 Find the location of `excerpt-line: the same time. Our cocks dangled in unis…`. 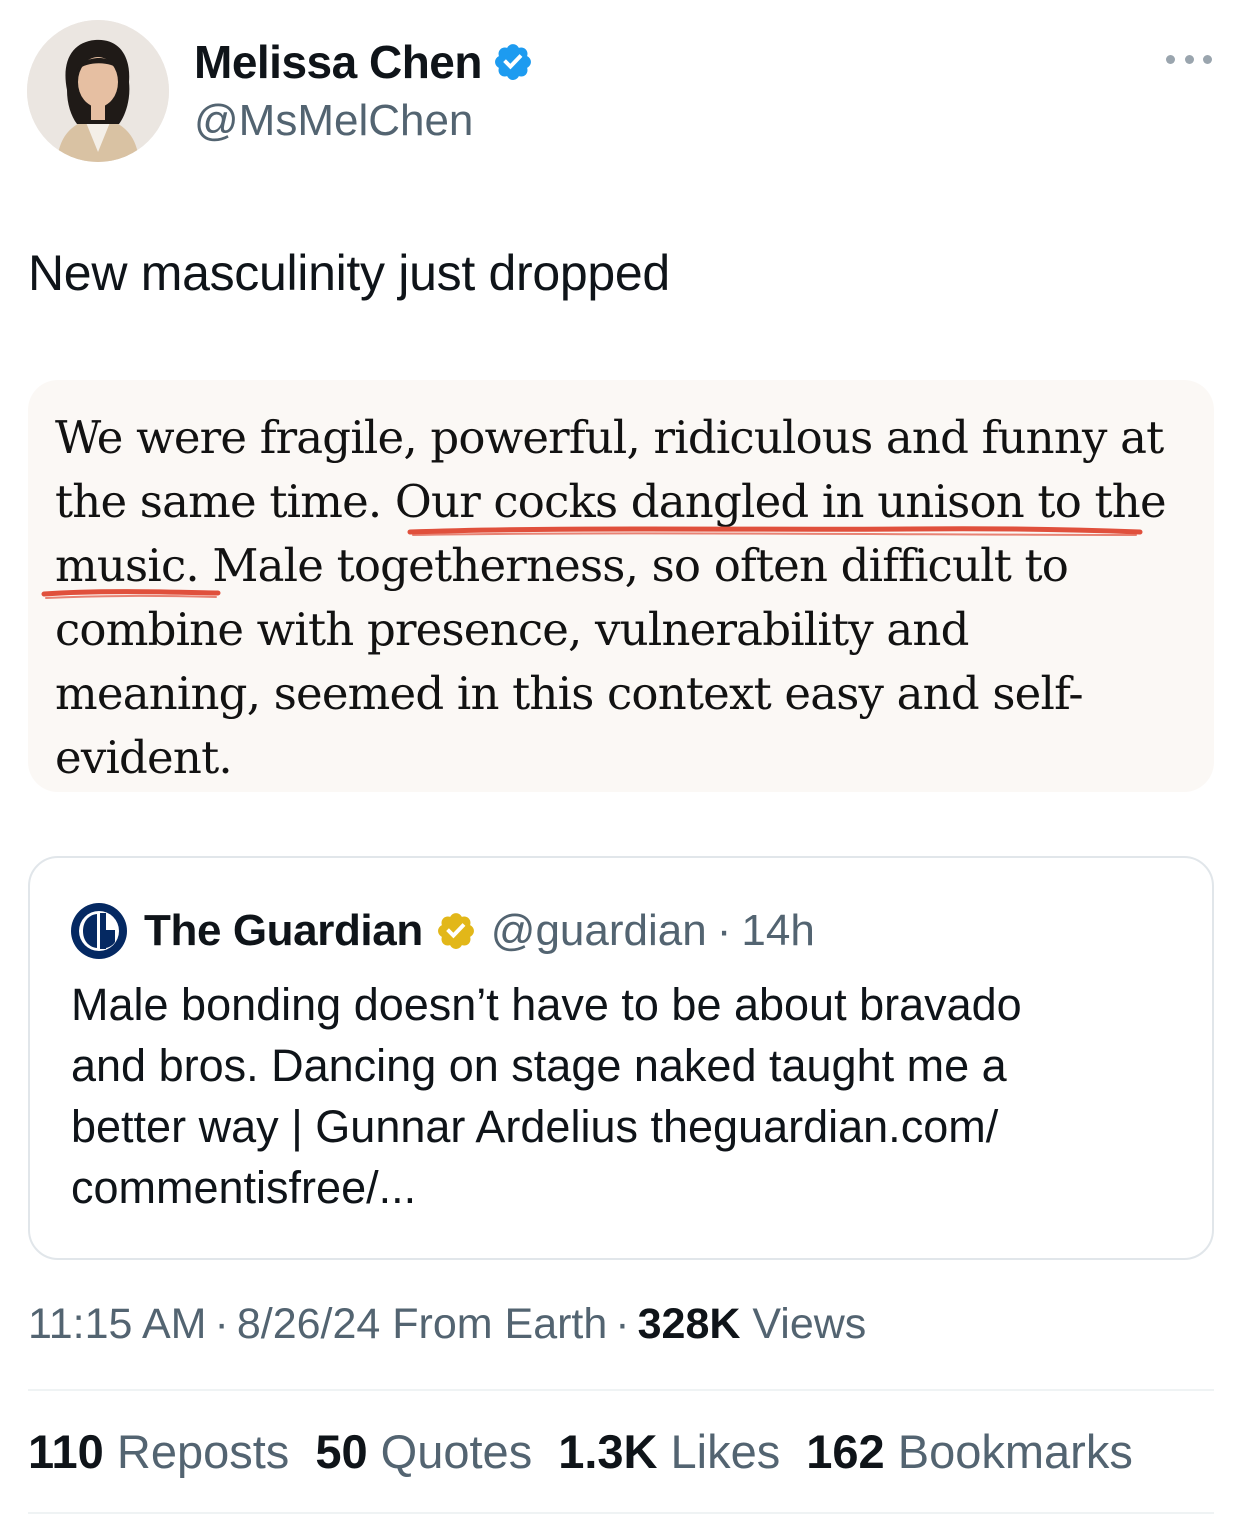

excerpt-line: the same time. Our cocks dangled in unis… is located at coordinates (611, 501).